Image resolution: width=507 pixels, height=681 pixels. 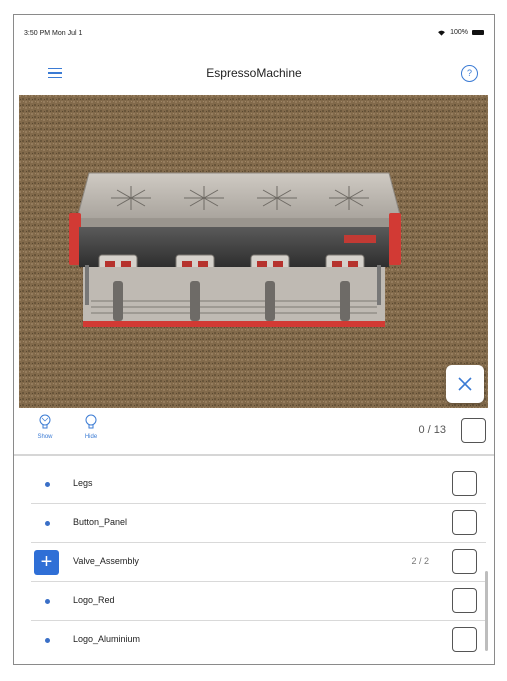 I want to click on status-bar: 3:50 PM Mon Jul 1 100%, so click(x=254, y=31).